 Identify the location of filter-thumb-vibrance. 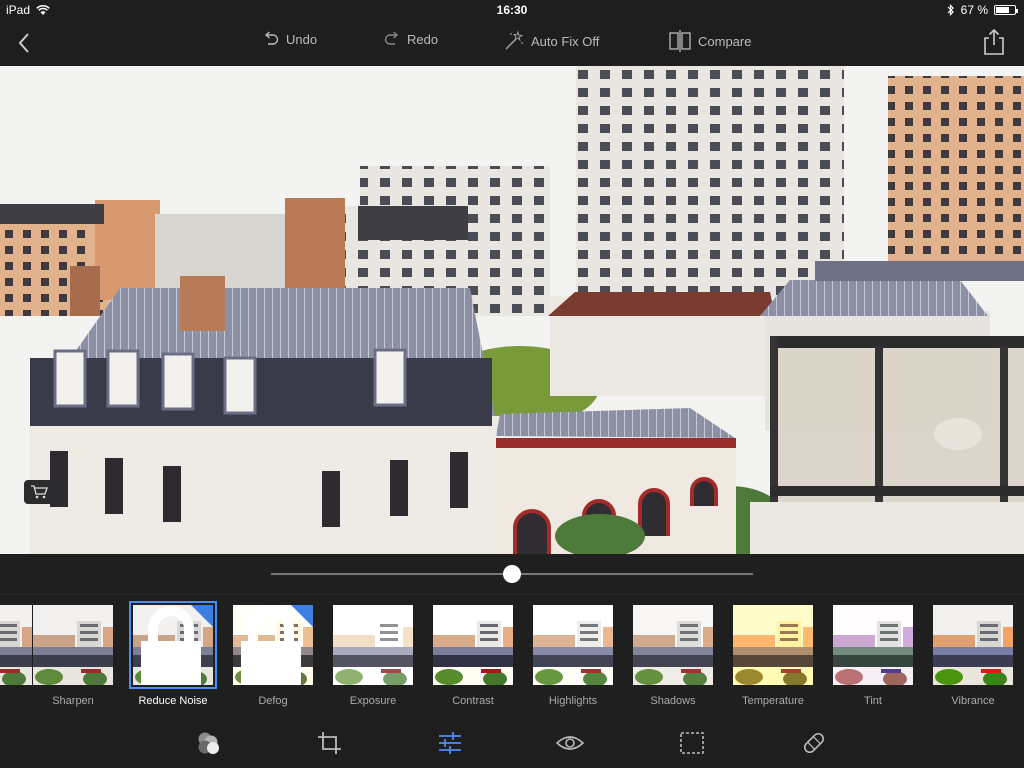
(973, 645).